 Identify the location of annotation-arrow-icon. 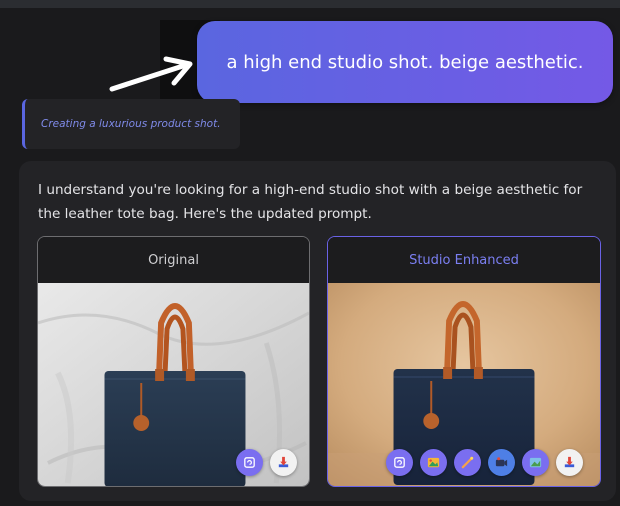
(151, 74).